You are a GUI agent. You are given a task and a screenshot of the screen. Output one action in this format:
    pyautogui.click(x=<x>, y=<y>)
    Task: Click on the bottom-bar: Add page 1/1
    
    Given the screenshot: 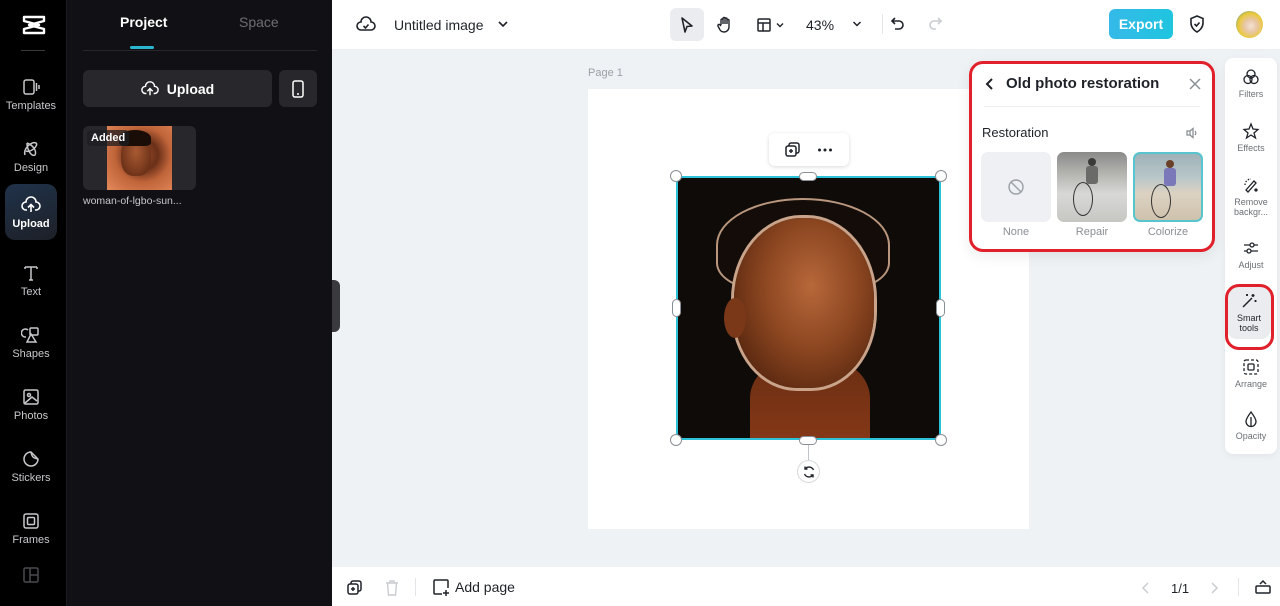 What is the action you would take?
    pyautogui.click(x=806, y=586)
    